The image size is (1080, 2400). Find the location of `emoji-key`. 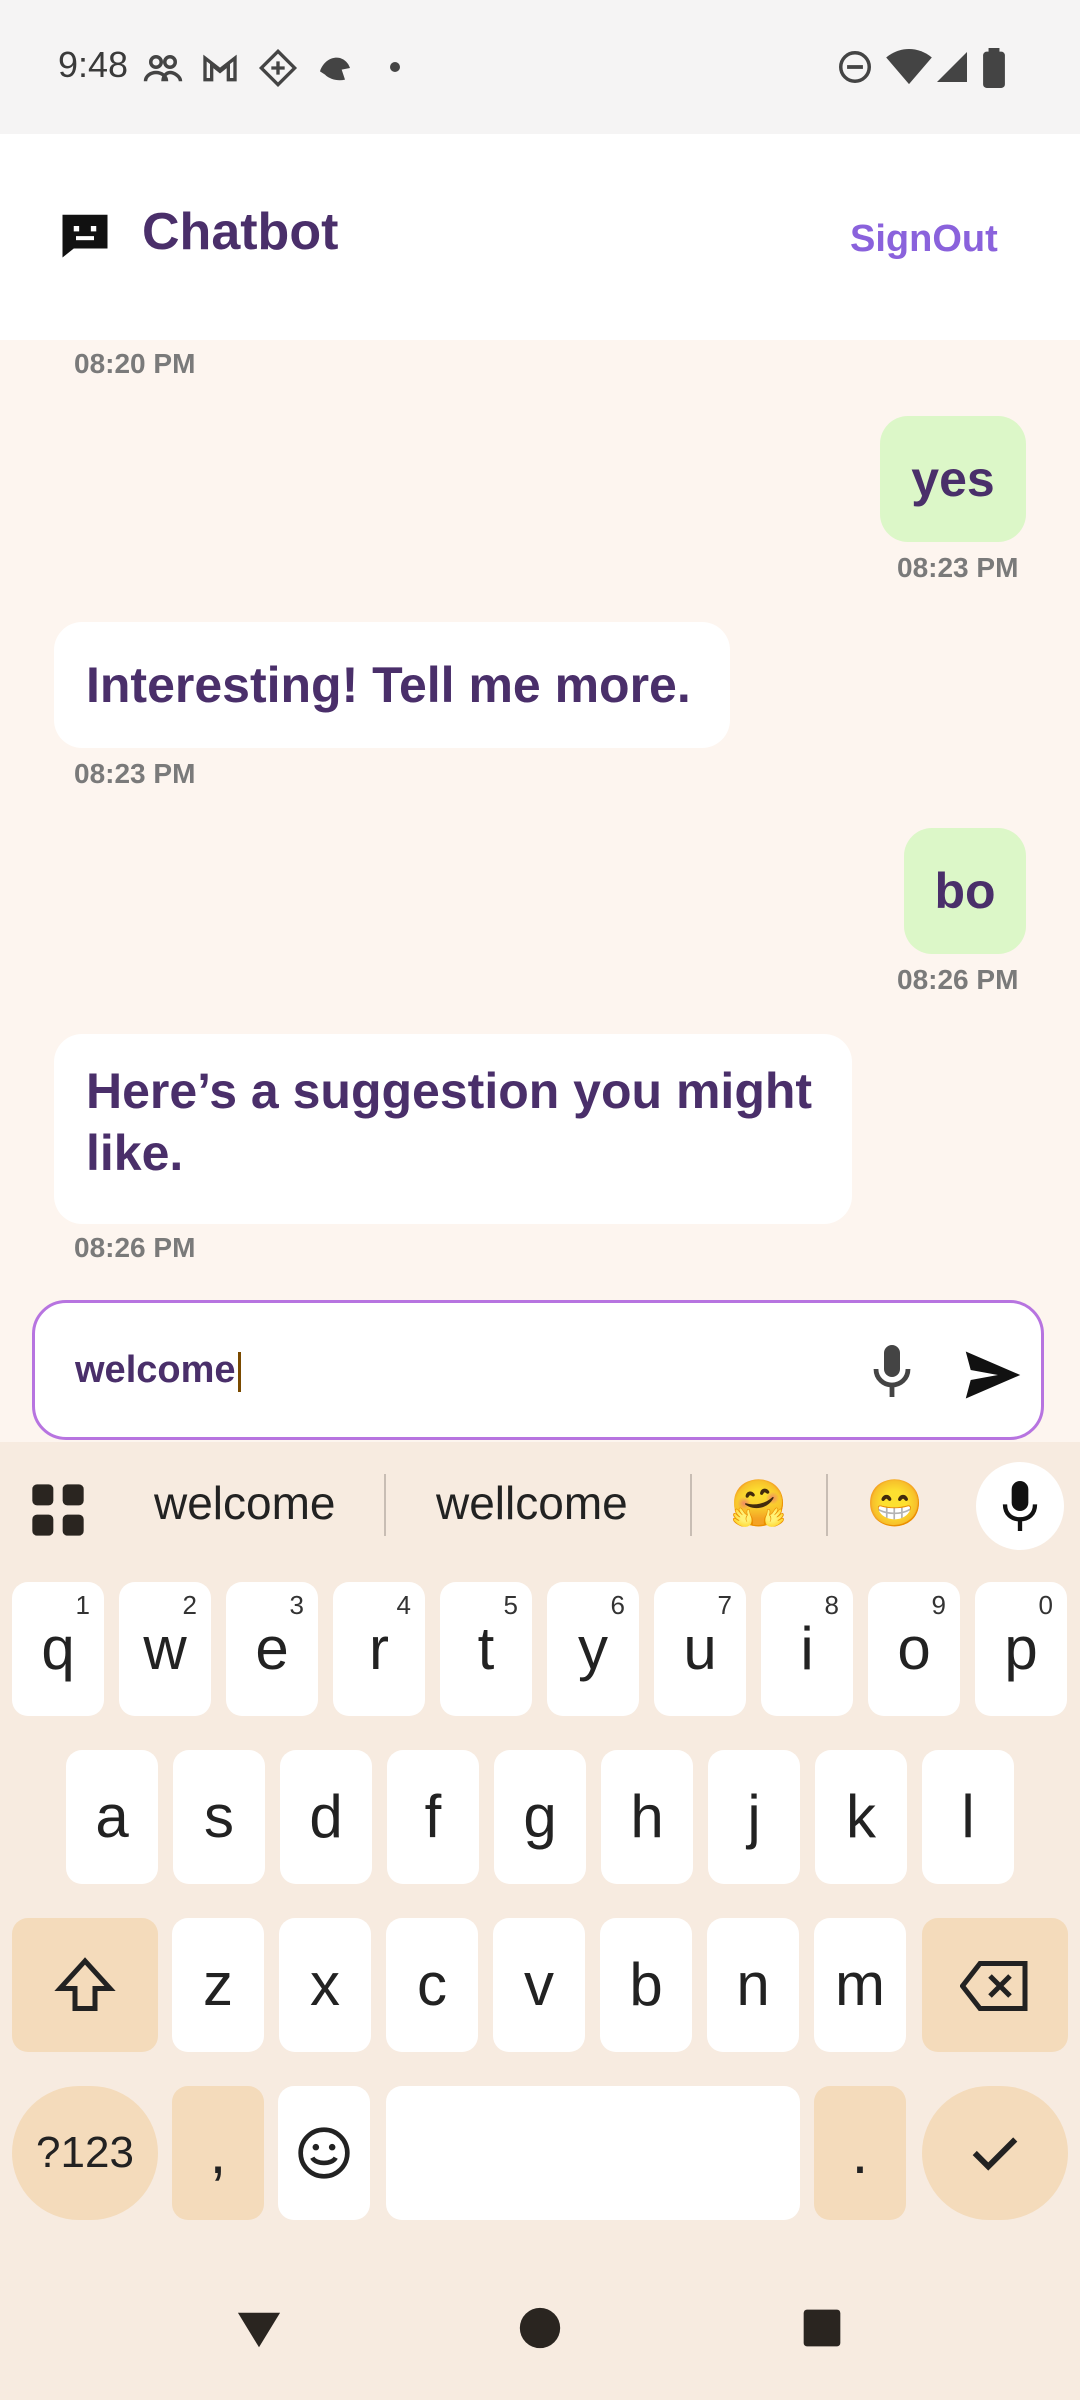

emoji-key is located at coordinates (324, 2153).